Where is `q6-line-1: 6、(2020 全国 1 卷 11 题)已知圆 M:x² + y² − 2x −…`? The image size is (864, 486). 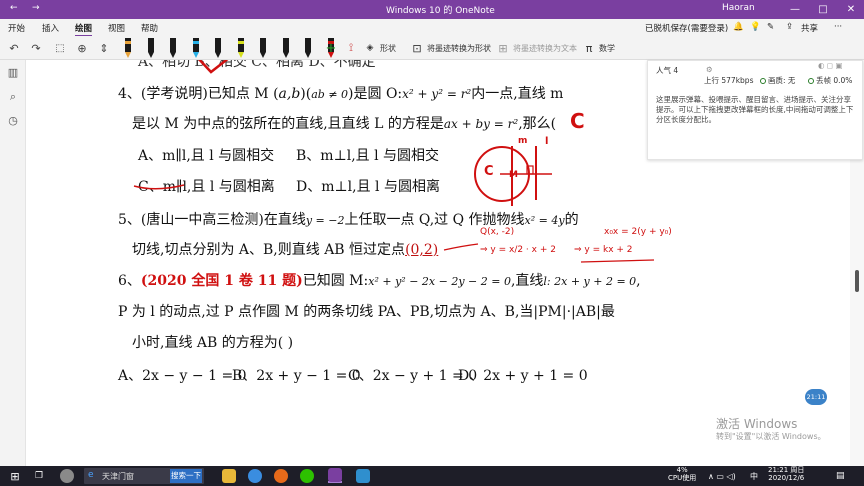 q6-line-1: 6、(2020 全国 1 卷 11 题)已知圆 M:x² + y² − 2x −… is located at coordinates (379, 281).